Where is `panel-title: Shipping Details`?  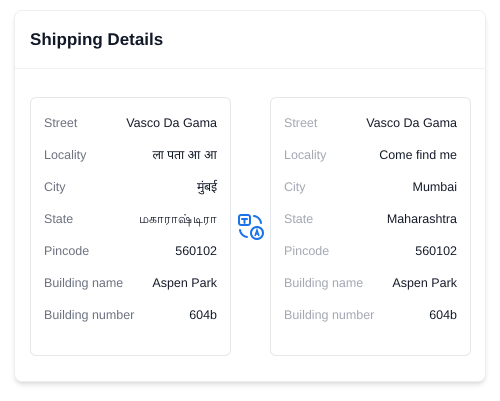 panel-title: Shipping Details is located at coordinates (97, 39).